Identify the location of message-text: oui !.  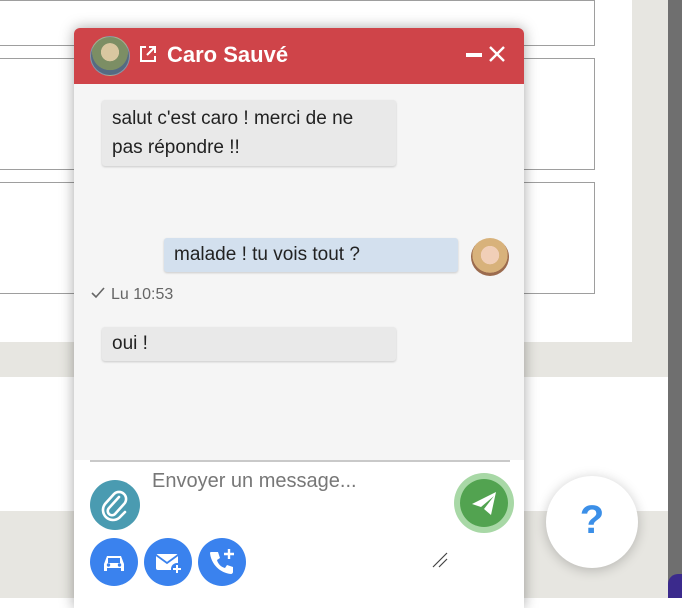
(130, 343).